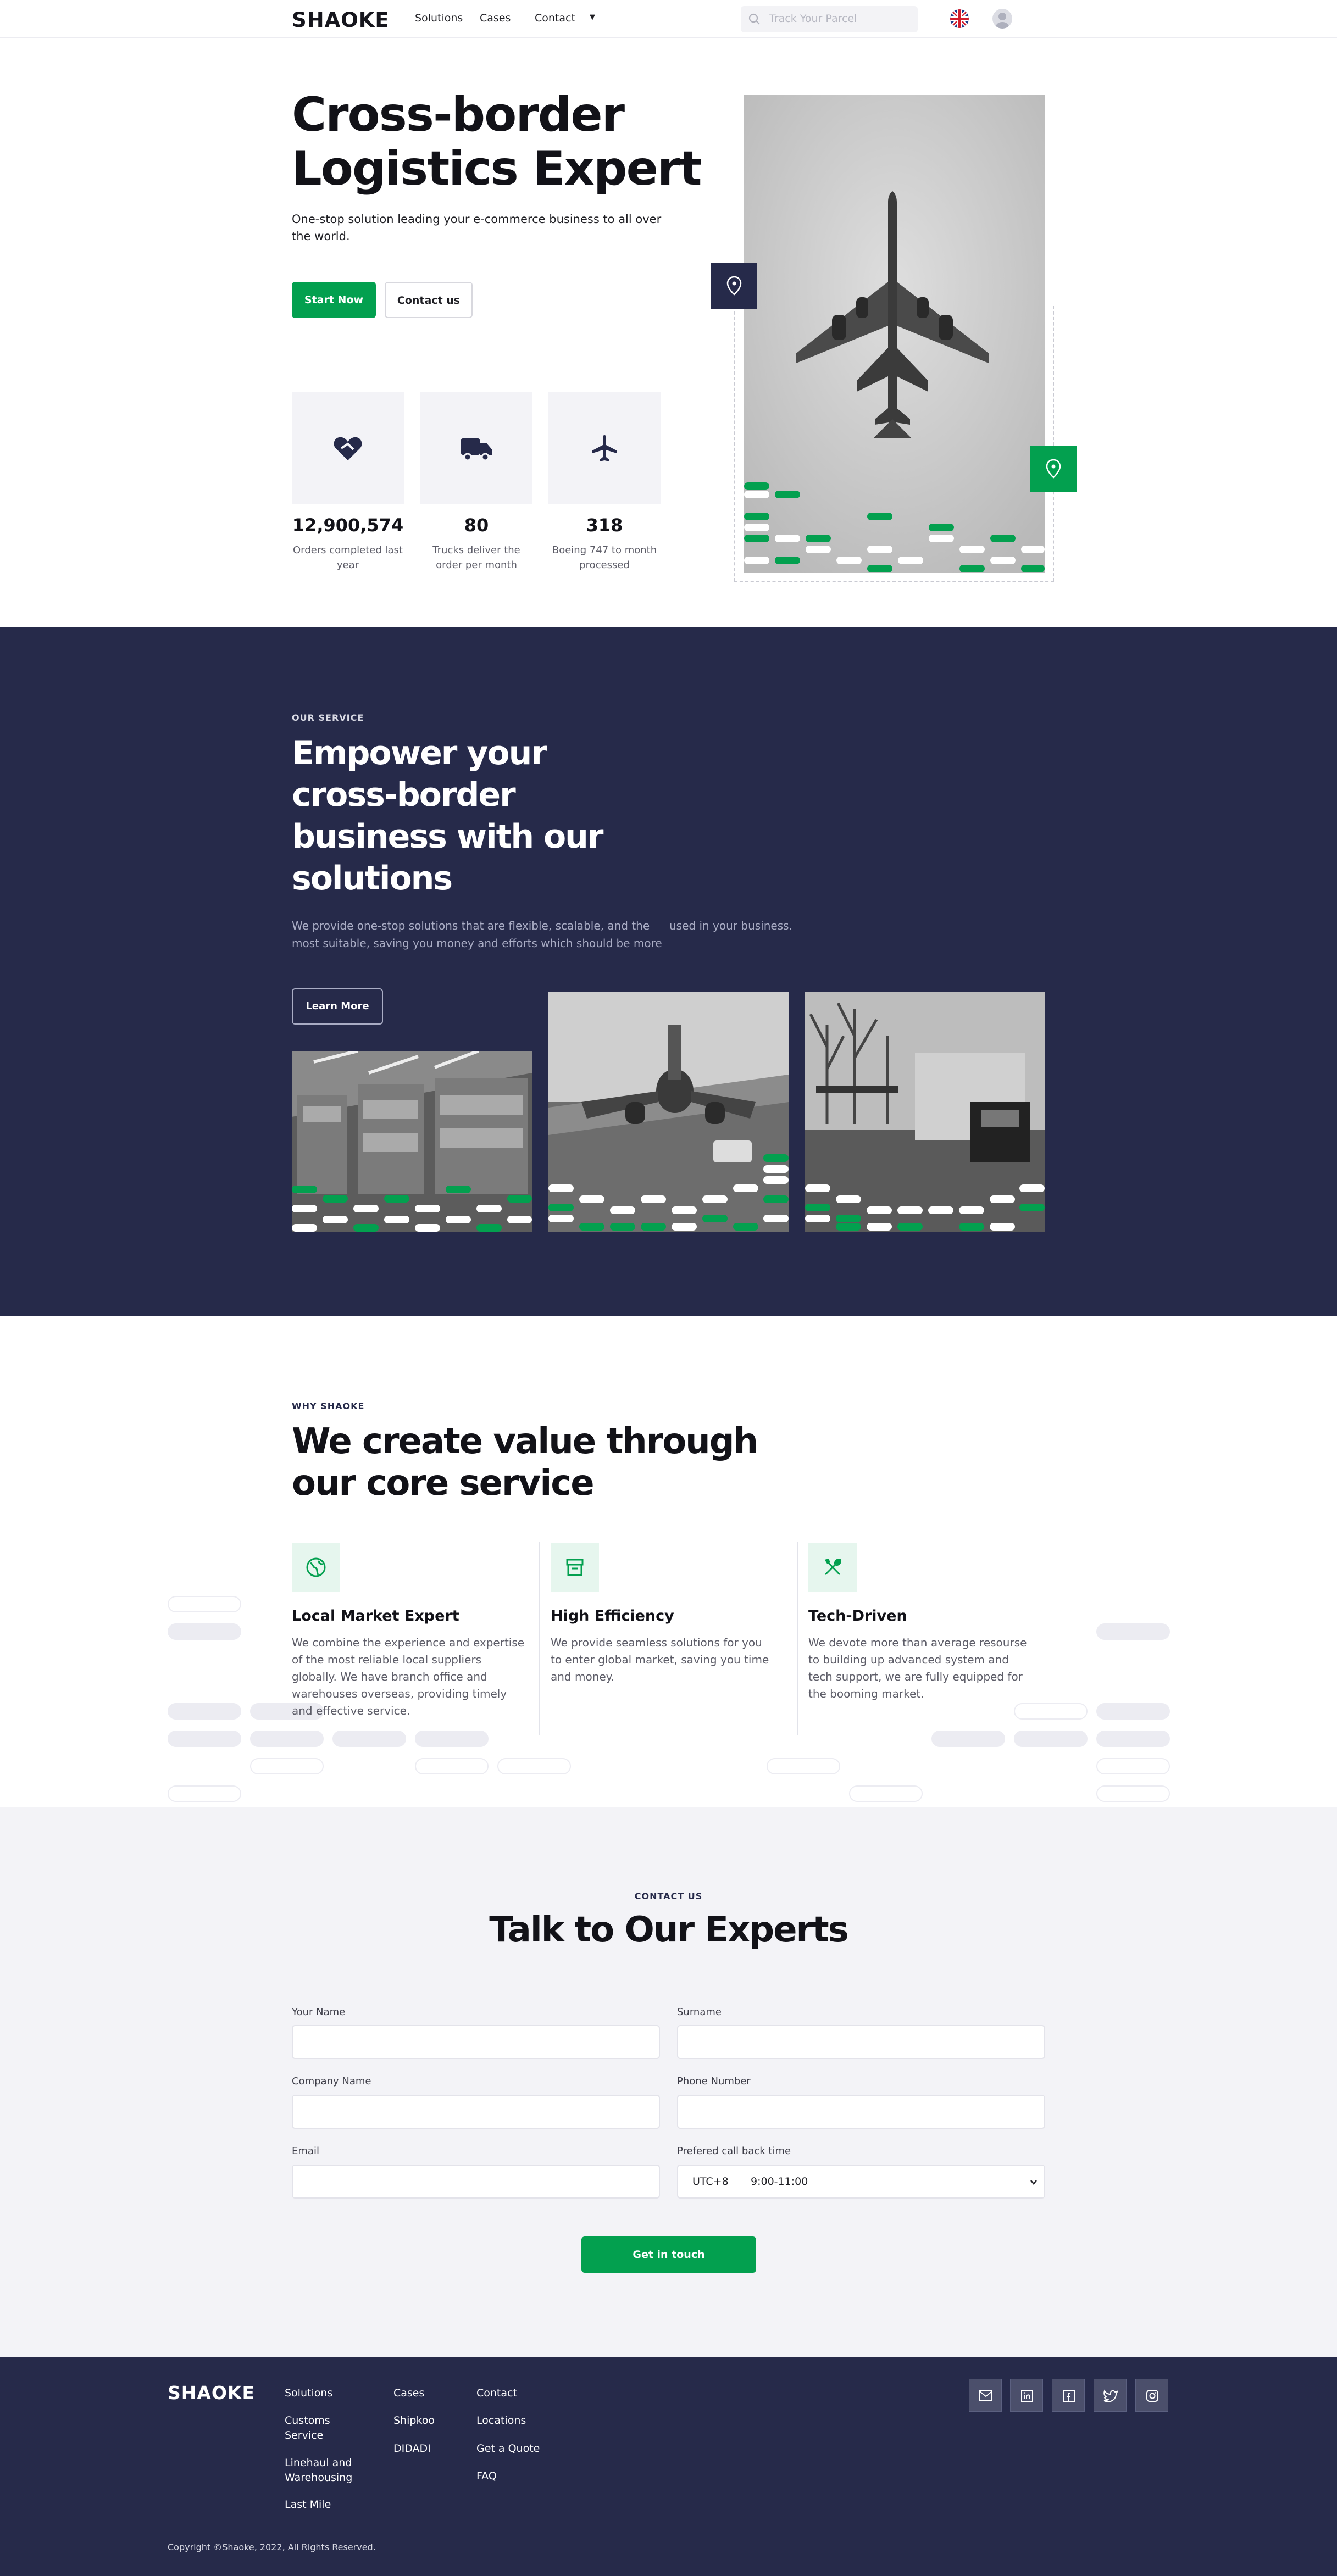  I want to click on footer-link-last-mile: Last Mile, so click(308, 2504).